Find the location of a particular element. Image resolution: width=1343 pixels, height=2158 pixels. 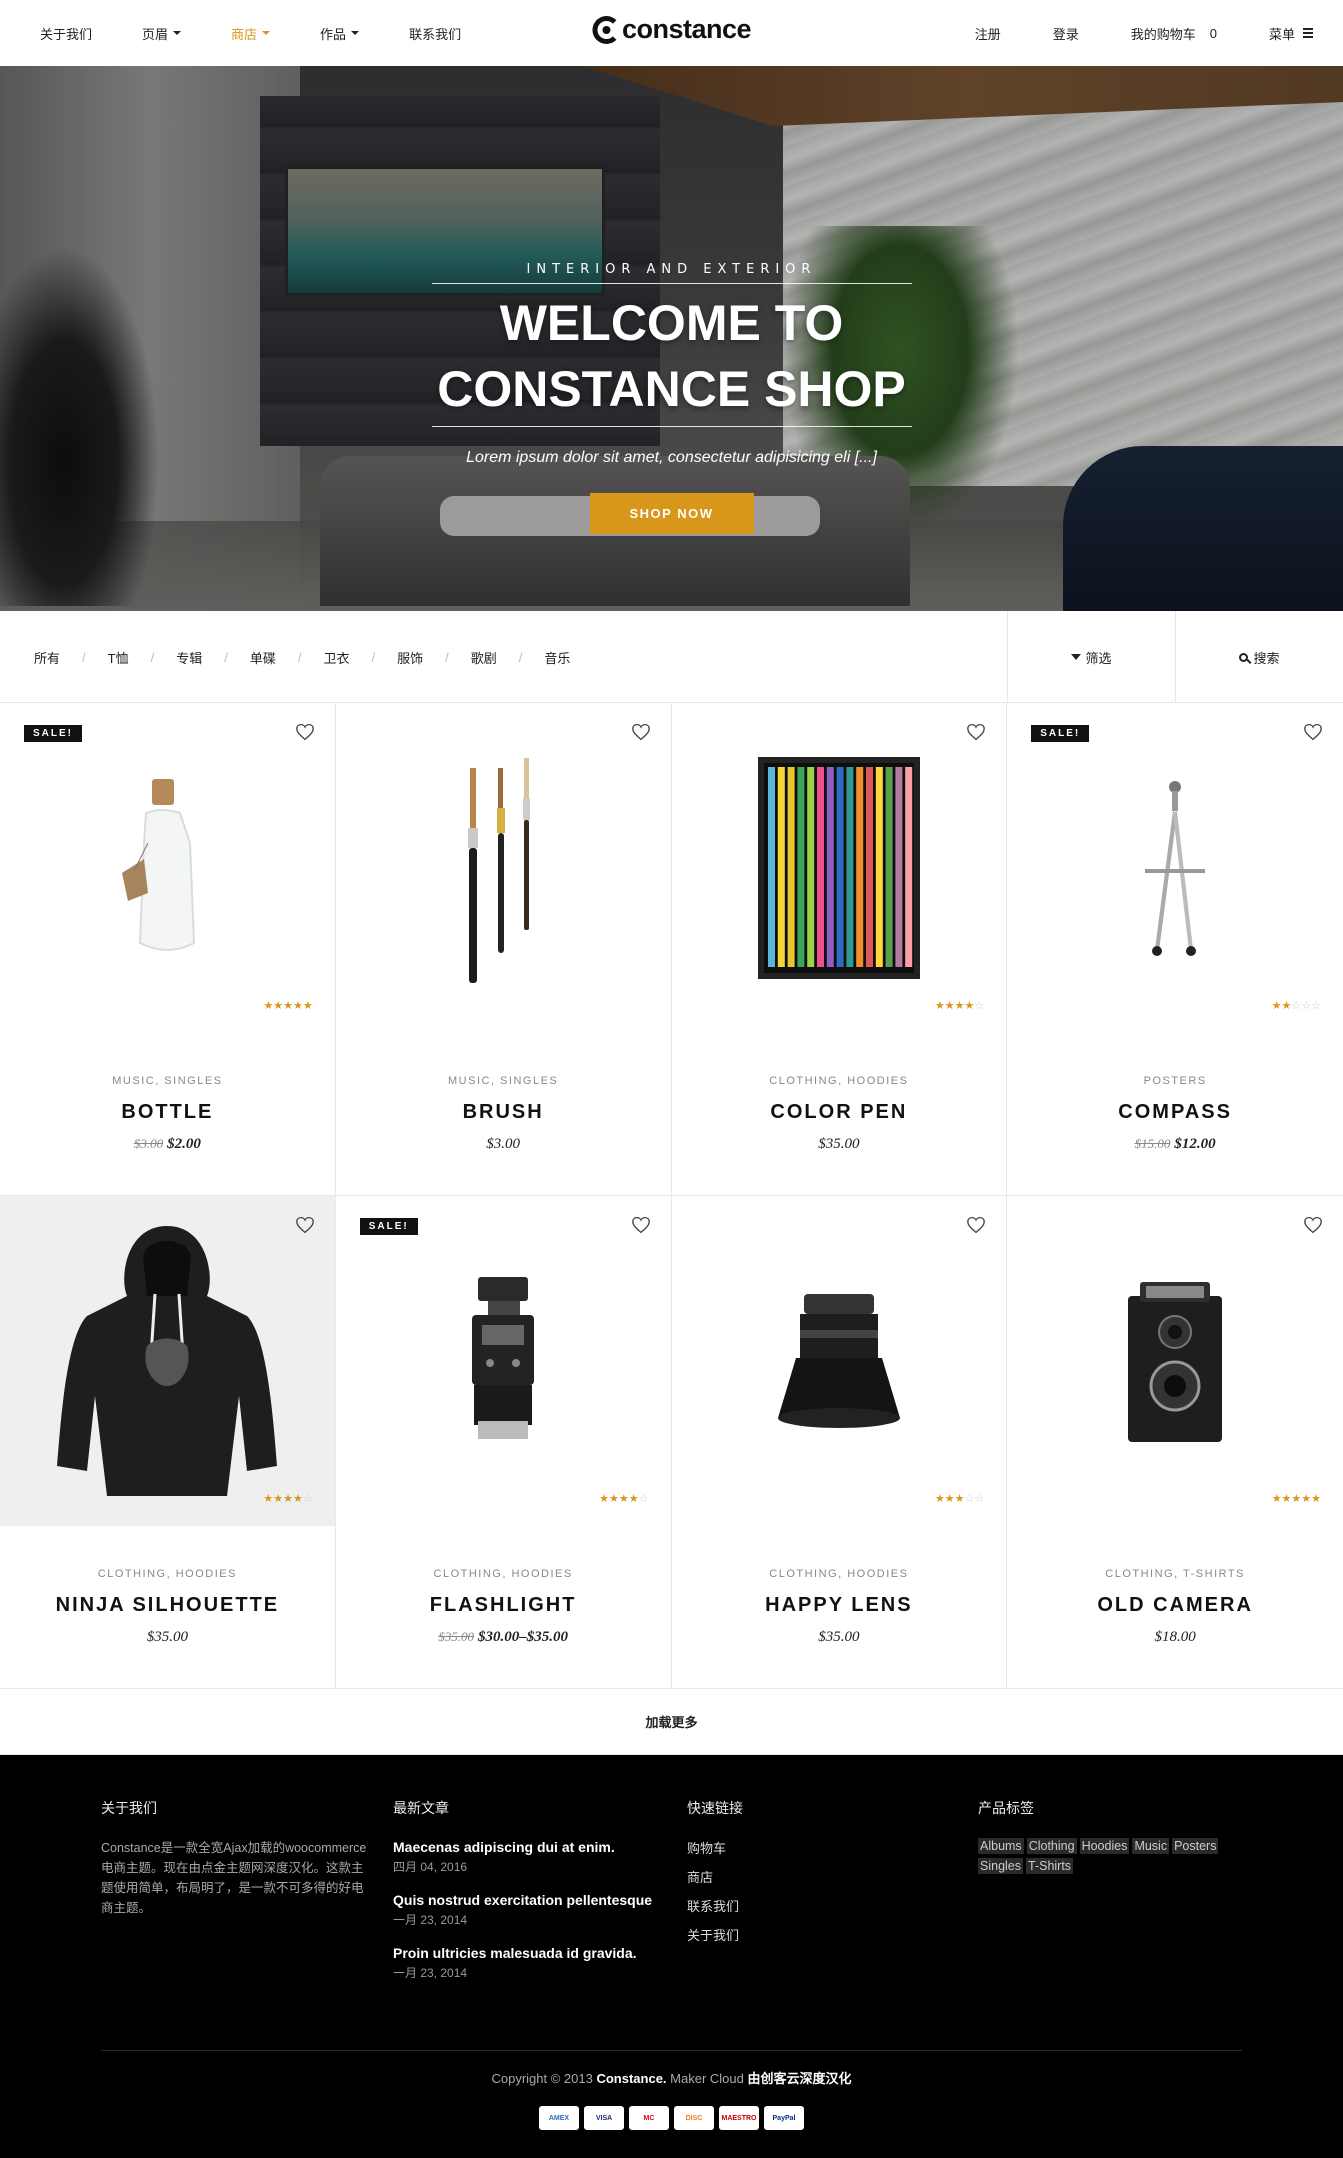

product-categories: CLOTHING, T-SHIRTS is located at coordinates (1175, 1574).